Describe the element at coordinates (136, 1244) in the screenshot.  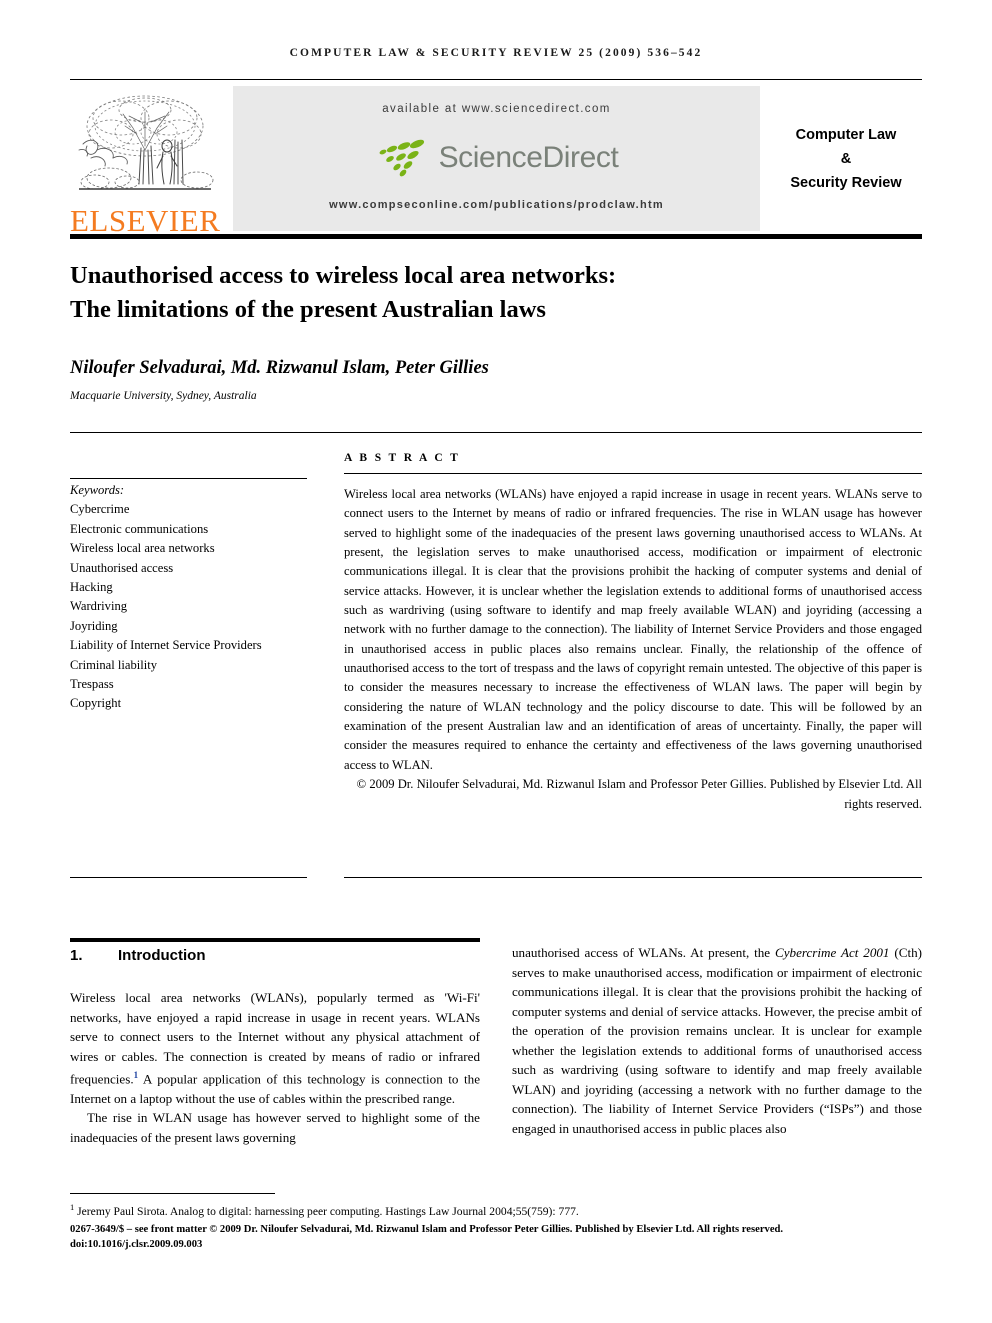
I see `doi-line: doi:10.1016/j.clsr.2009.09.003` at that location.